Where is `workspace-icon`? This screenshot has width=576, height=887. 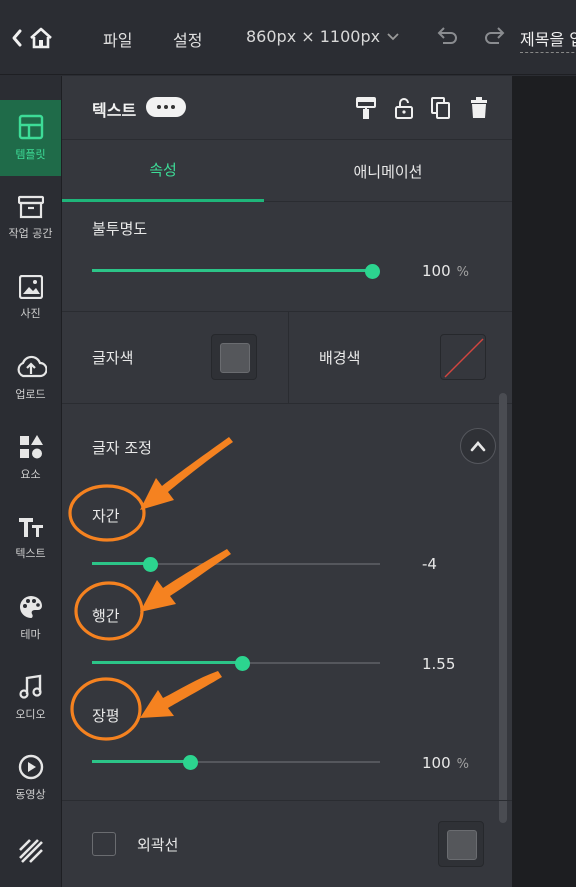
workspace-icon is located at coordinates (30, 207).